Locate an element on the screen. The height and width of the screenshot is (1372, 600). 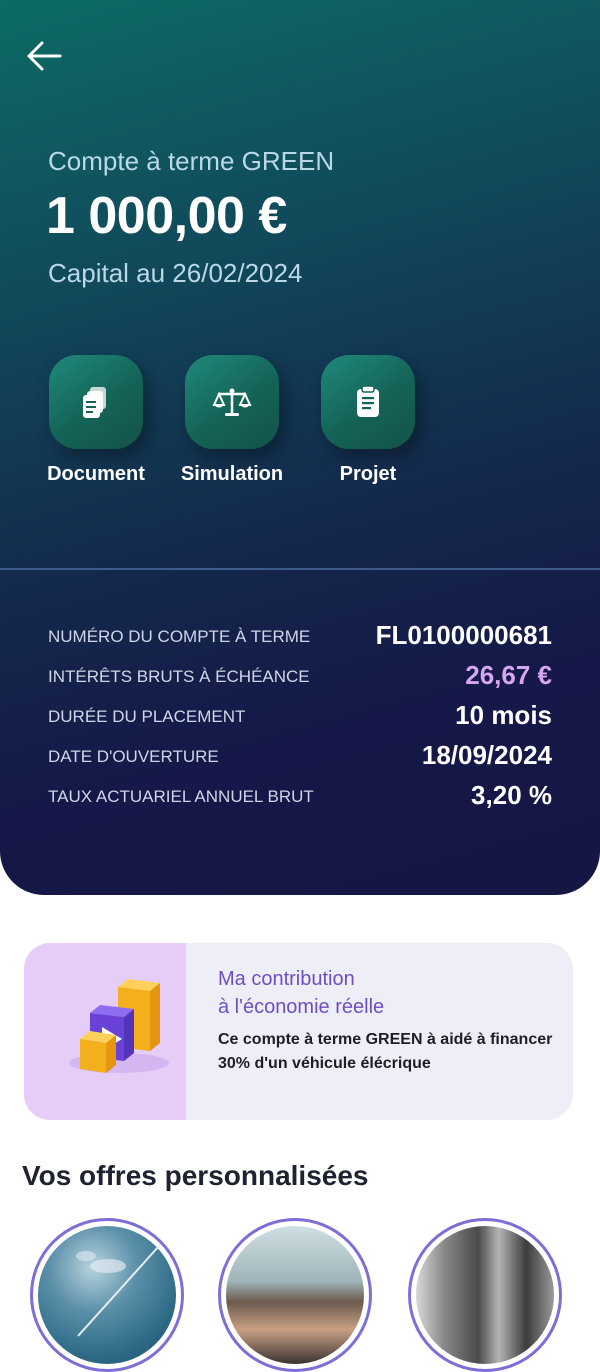
detail-row-opening-date: DATE D'OUVERTURE 18/09/2024 is located at coordinates (300, 760).